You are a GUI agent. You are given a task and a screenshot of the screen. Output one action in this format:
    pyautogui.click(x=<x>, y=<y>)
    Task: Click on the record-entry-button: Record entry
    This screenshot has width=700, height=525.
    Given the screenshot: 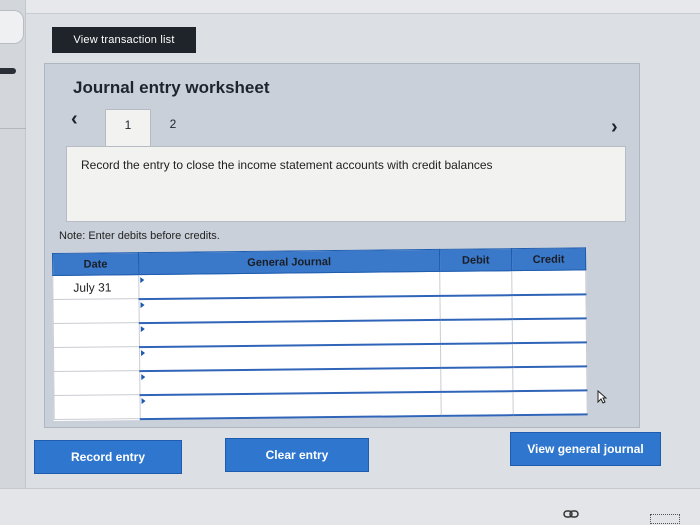 What is the action you would take?
    pyautogui.click(x=108, y=457)
    